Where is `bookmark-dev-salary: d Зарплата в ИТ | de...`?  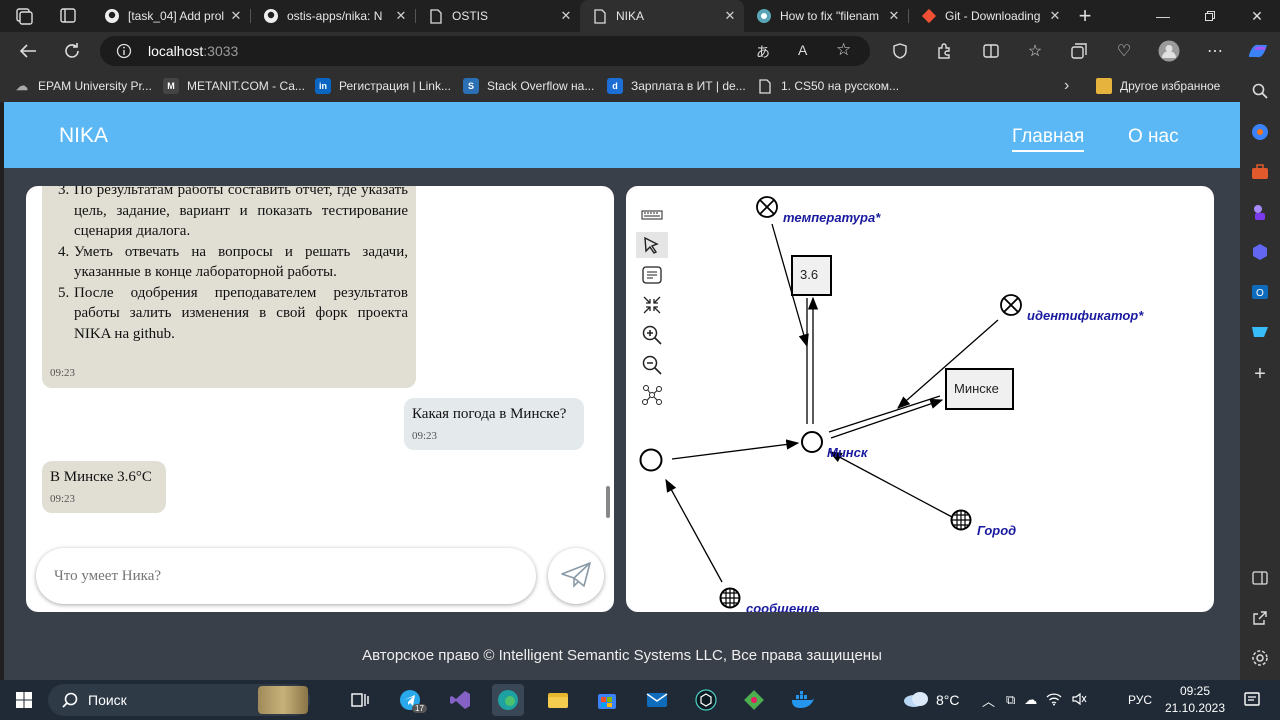
bookmark-dev-salary: d Зарплата в ИТ | de... is located at coordinates (676, 86).